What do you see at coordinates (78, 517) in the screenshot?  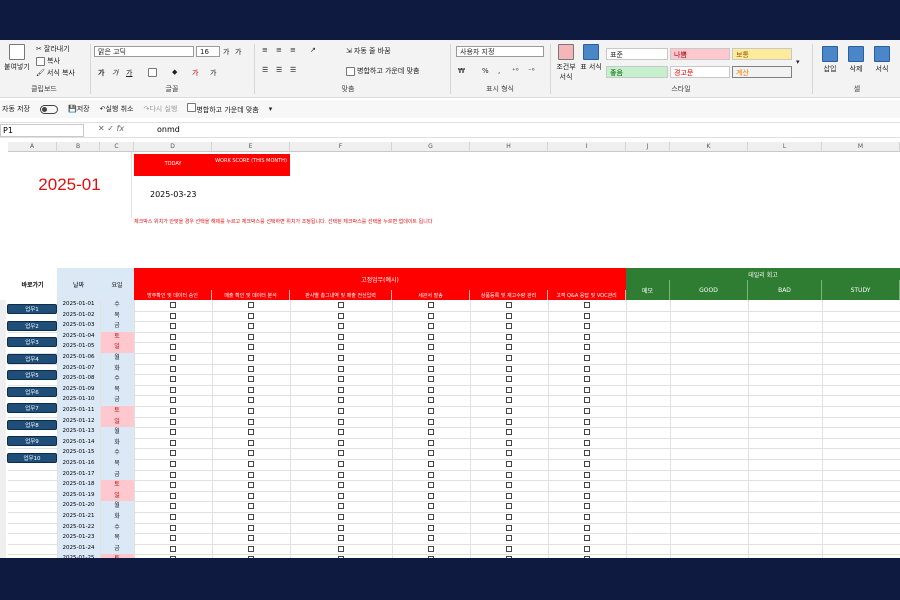 I see `date-cell: 2025-01-21` at bounding box center [78, 517].